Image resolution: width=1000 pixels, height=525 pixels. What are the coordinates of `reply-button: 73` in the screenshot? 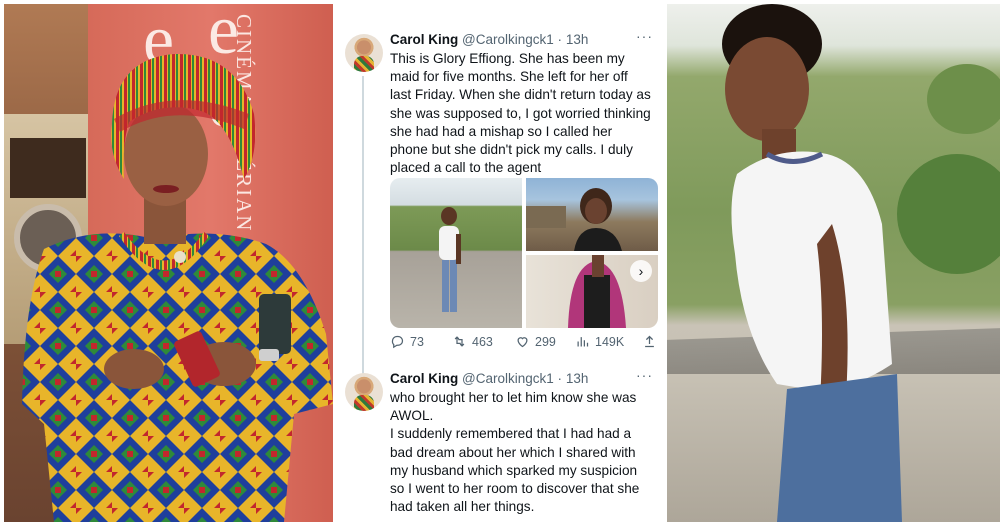 It's located at (407, 341).